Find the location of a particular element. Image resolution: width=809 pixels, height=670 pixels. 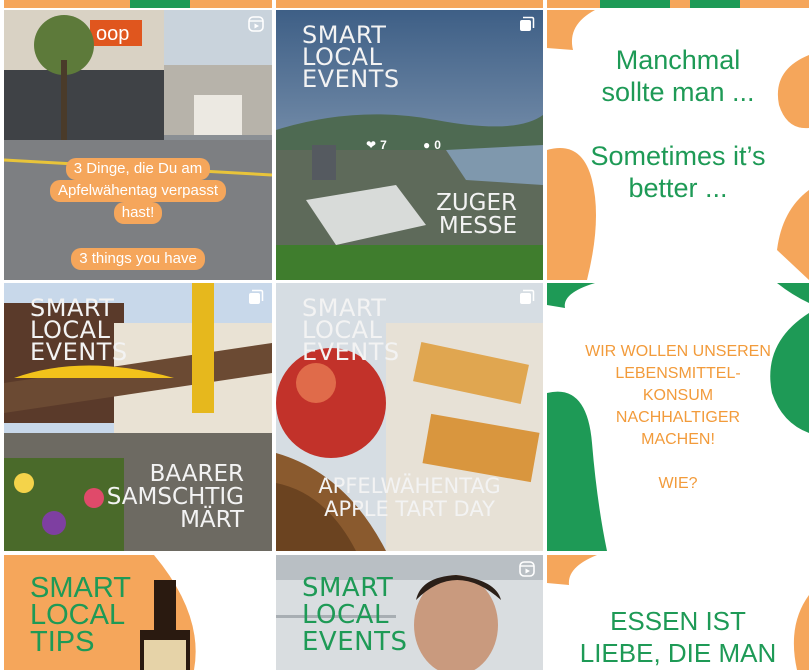

headline-line: KONSUM is located at coordinates (678, 395).